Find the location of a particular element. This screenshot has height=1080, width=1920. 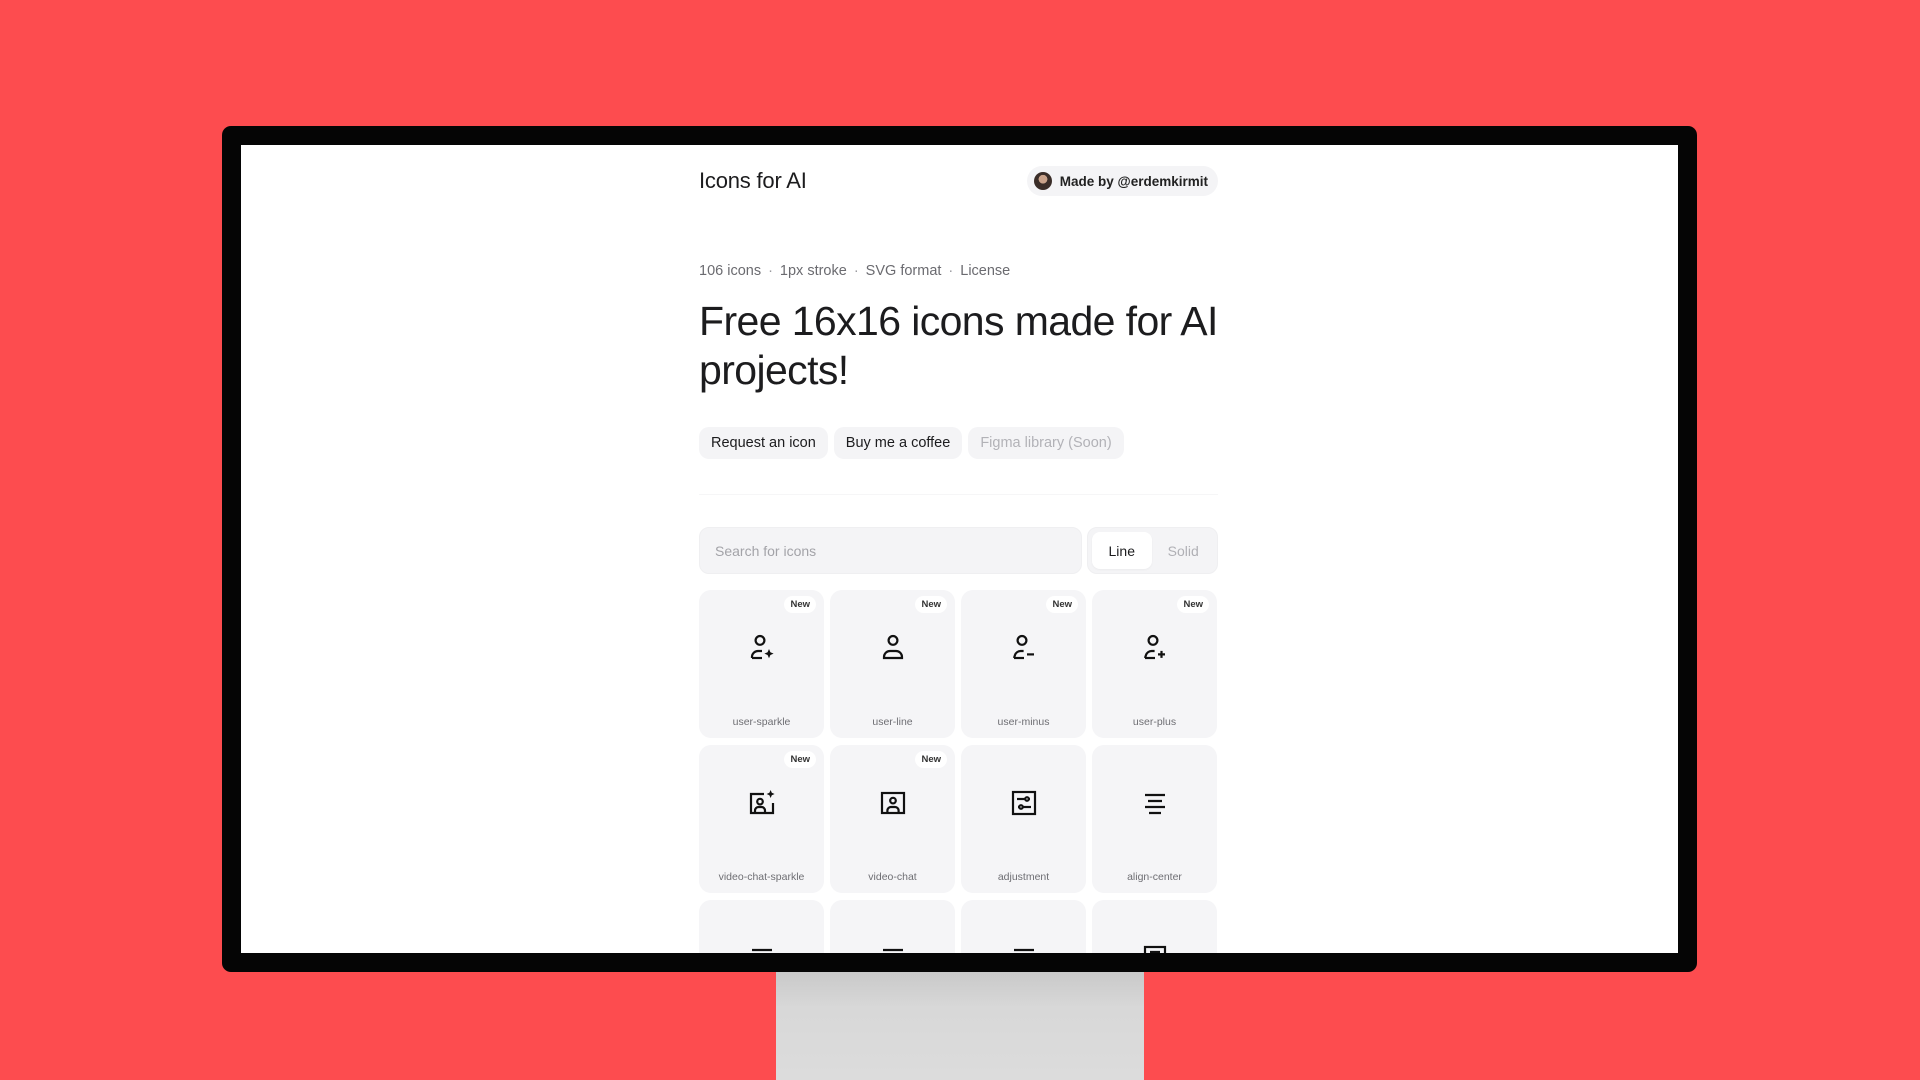

user-plus-icon is located at coordinates (1155, 648).